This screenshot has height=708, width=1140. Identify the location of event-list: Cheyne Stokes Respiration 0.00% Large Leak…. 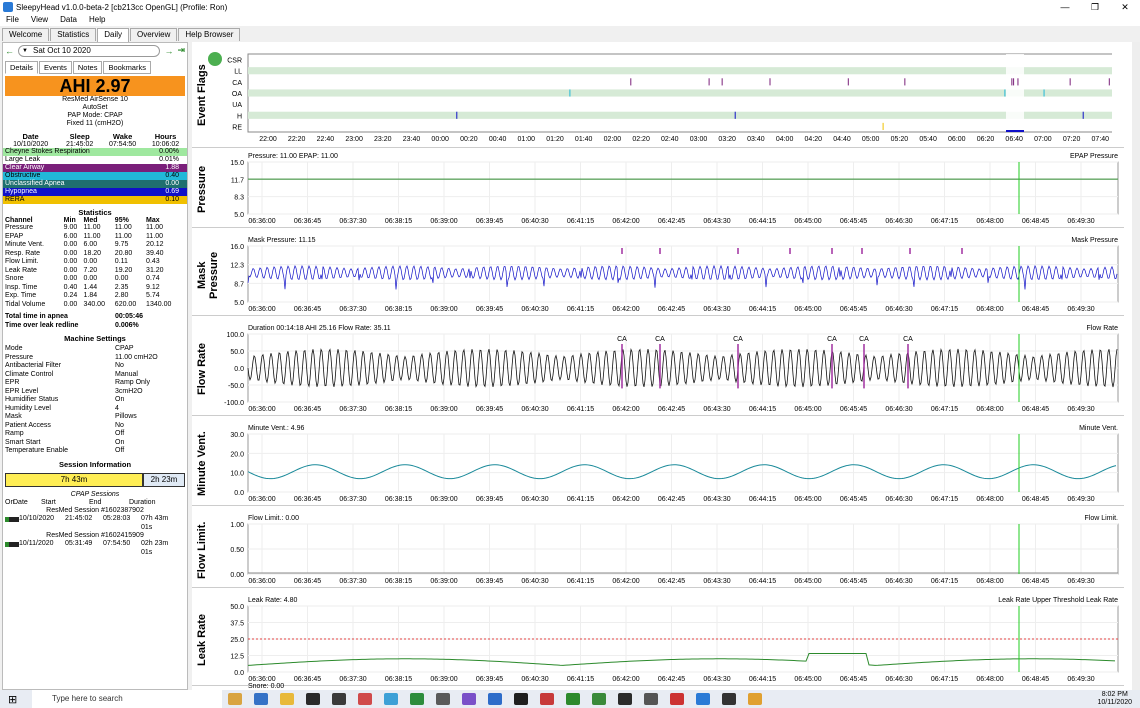
(95, 176).